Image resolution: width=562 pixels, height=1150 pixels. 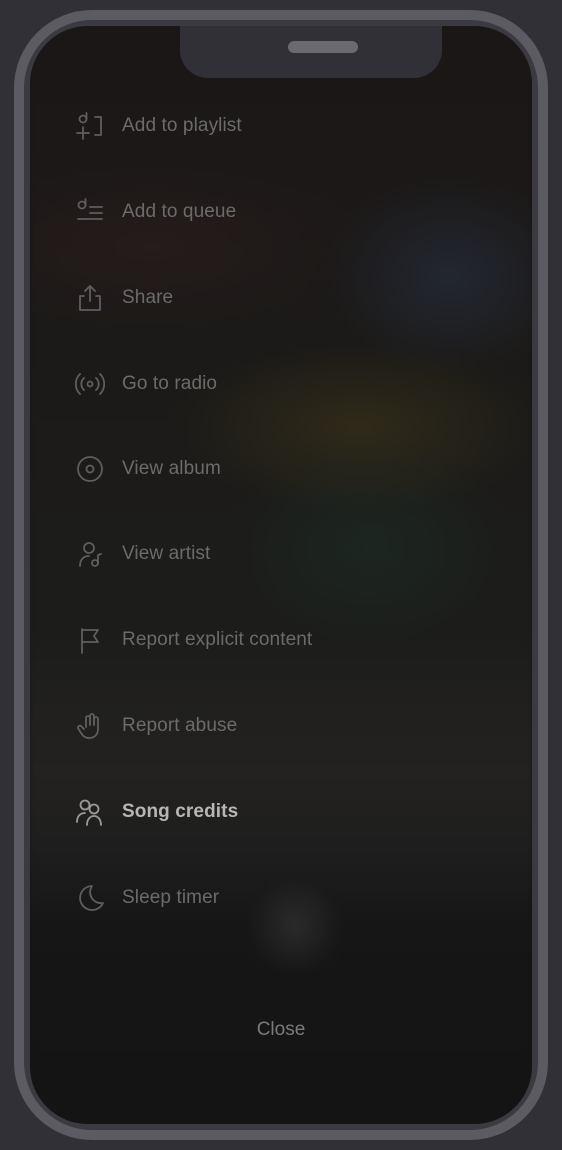 I want to click on menu-item-label: Go to radio, so click(x=170, y=383).